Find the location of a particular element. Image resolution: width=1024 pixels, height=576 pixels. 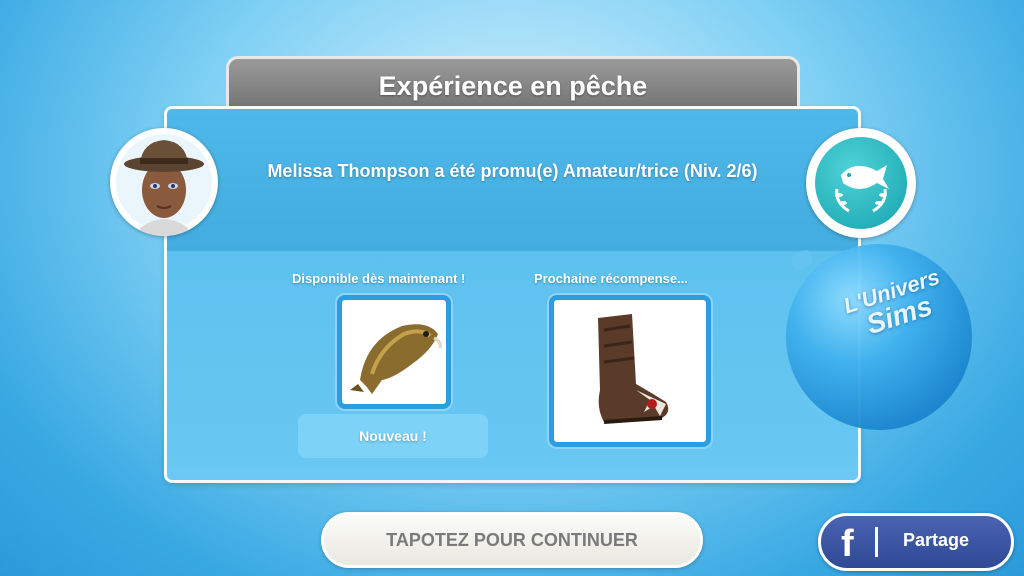

tap-to-continue-button: TAPOTEZ POUR CONTINUER is located at coordinates (512, 540).